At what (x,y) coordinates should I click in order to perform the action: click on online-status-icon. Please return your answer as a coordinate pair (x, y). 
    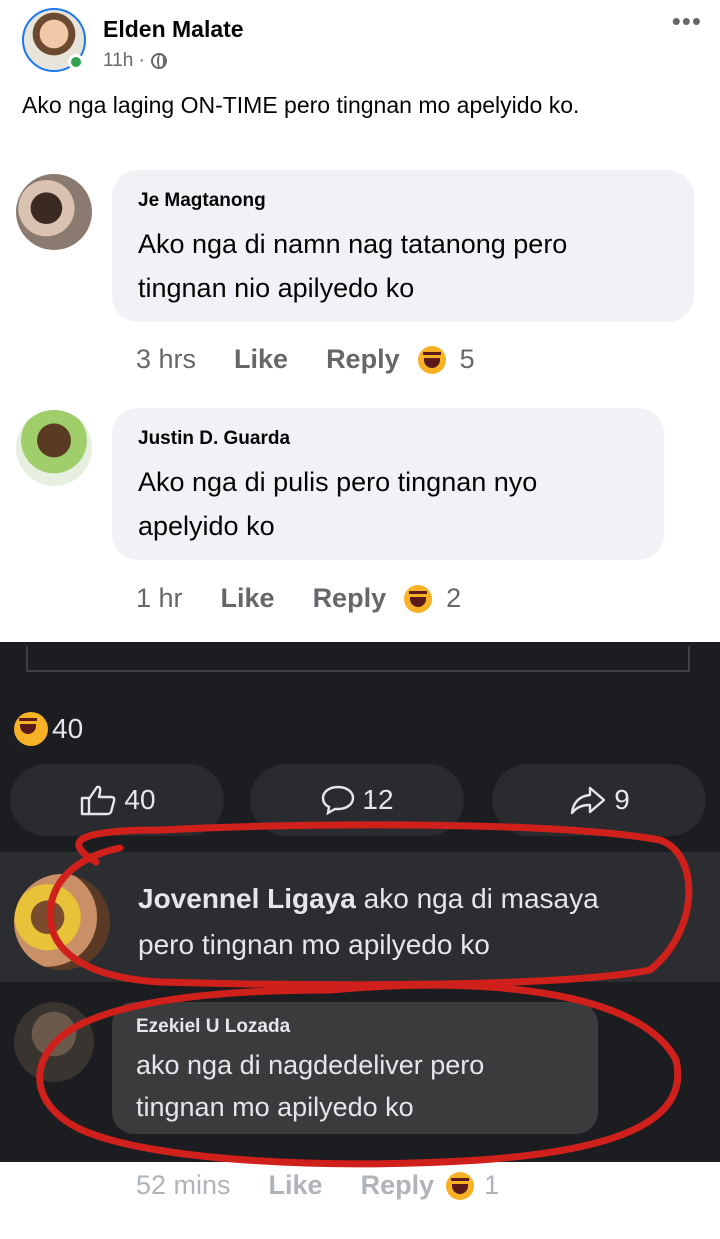
    Looking at the image, I should click on (76, 62).